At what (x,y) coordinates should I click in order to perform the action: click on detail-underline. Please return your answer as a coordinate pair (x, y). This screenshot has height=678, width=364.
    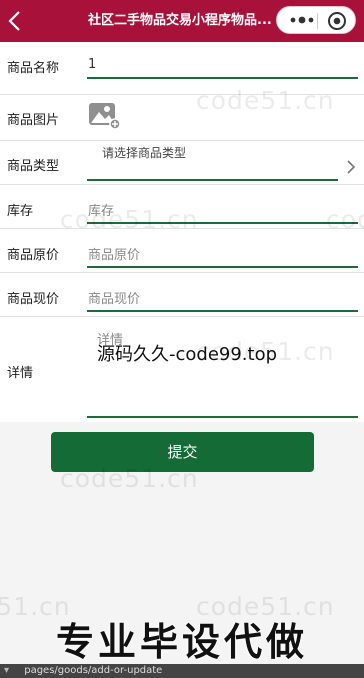
    Looking at the image, I should click on (222, 417).